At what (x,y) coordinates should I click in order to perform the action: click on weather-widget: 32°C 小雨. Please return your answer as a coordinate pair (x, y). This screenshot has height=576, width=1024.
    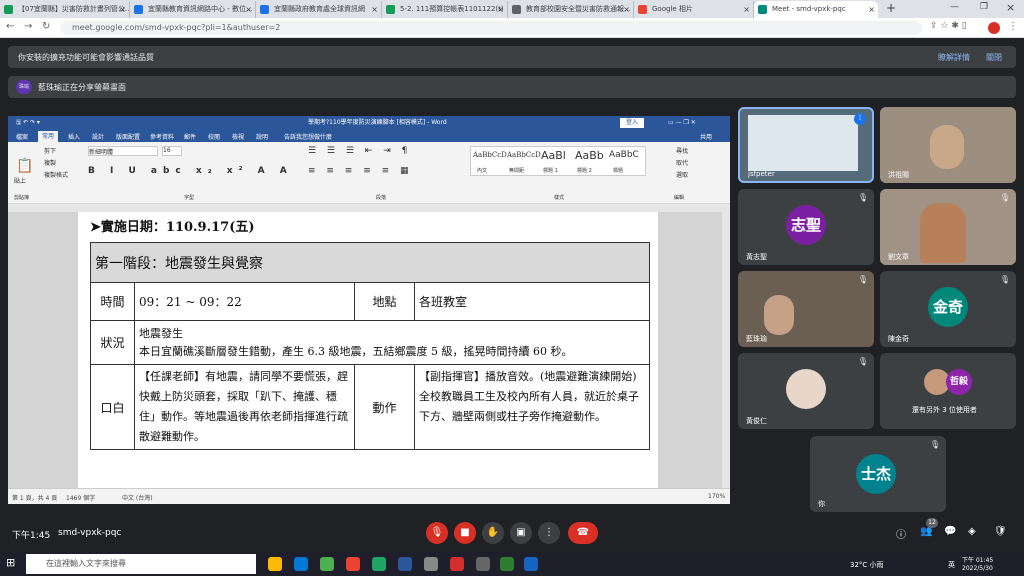
    Looking at the image, I should click on (867, 565).